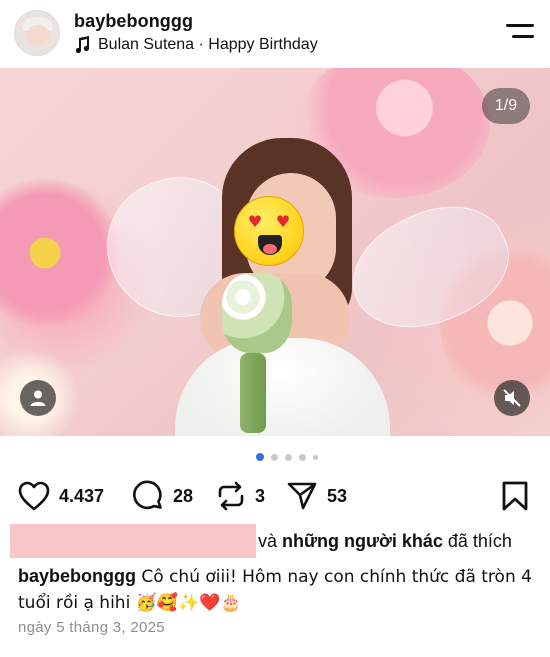 The width and height of the screenshot is (550, 657). Describe the element at coordinates (270, 540) in the screenshot. I see `liked-by-prefix: và` at that location.